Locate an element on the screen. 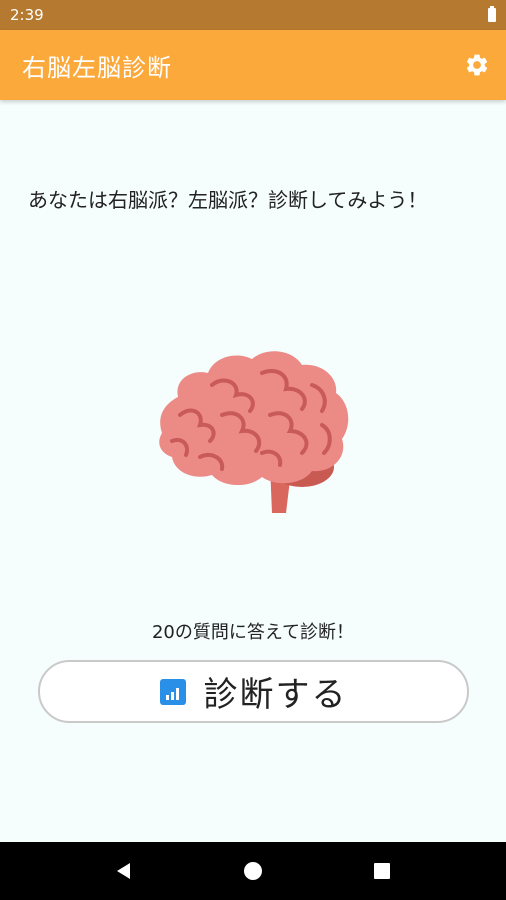 The image size is (506, 900). back-button is located at coordinates (124, 871).